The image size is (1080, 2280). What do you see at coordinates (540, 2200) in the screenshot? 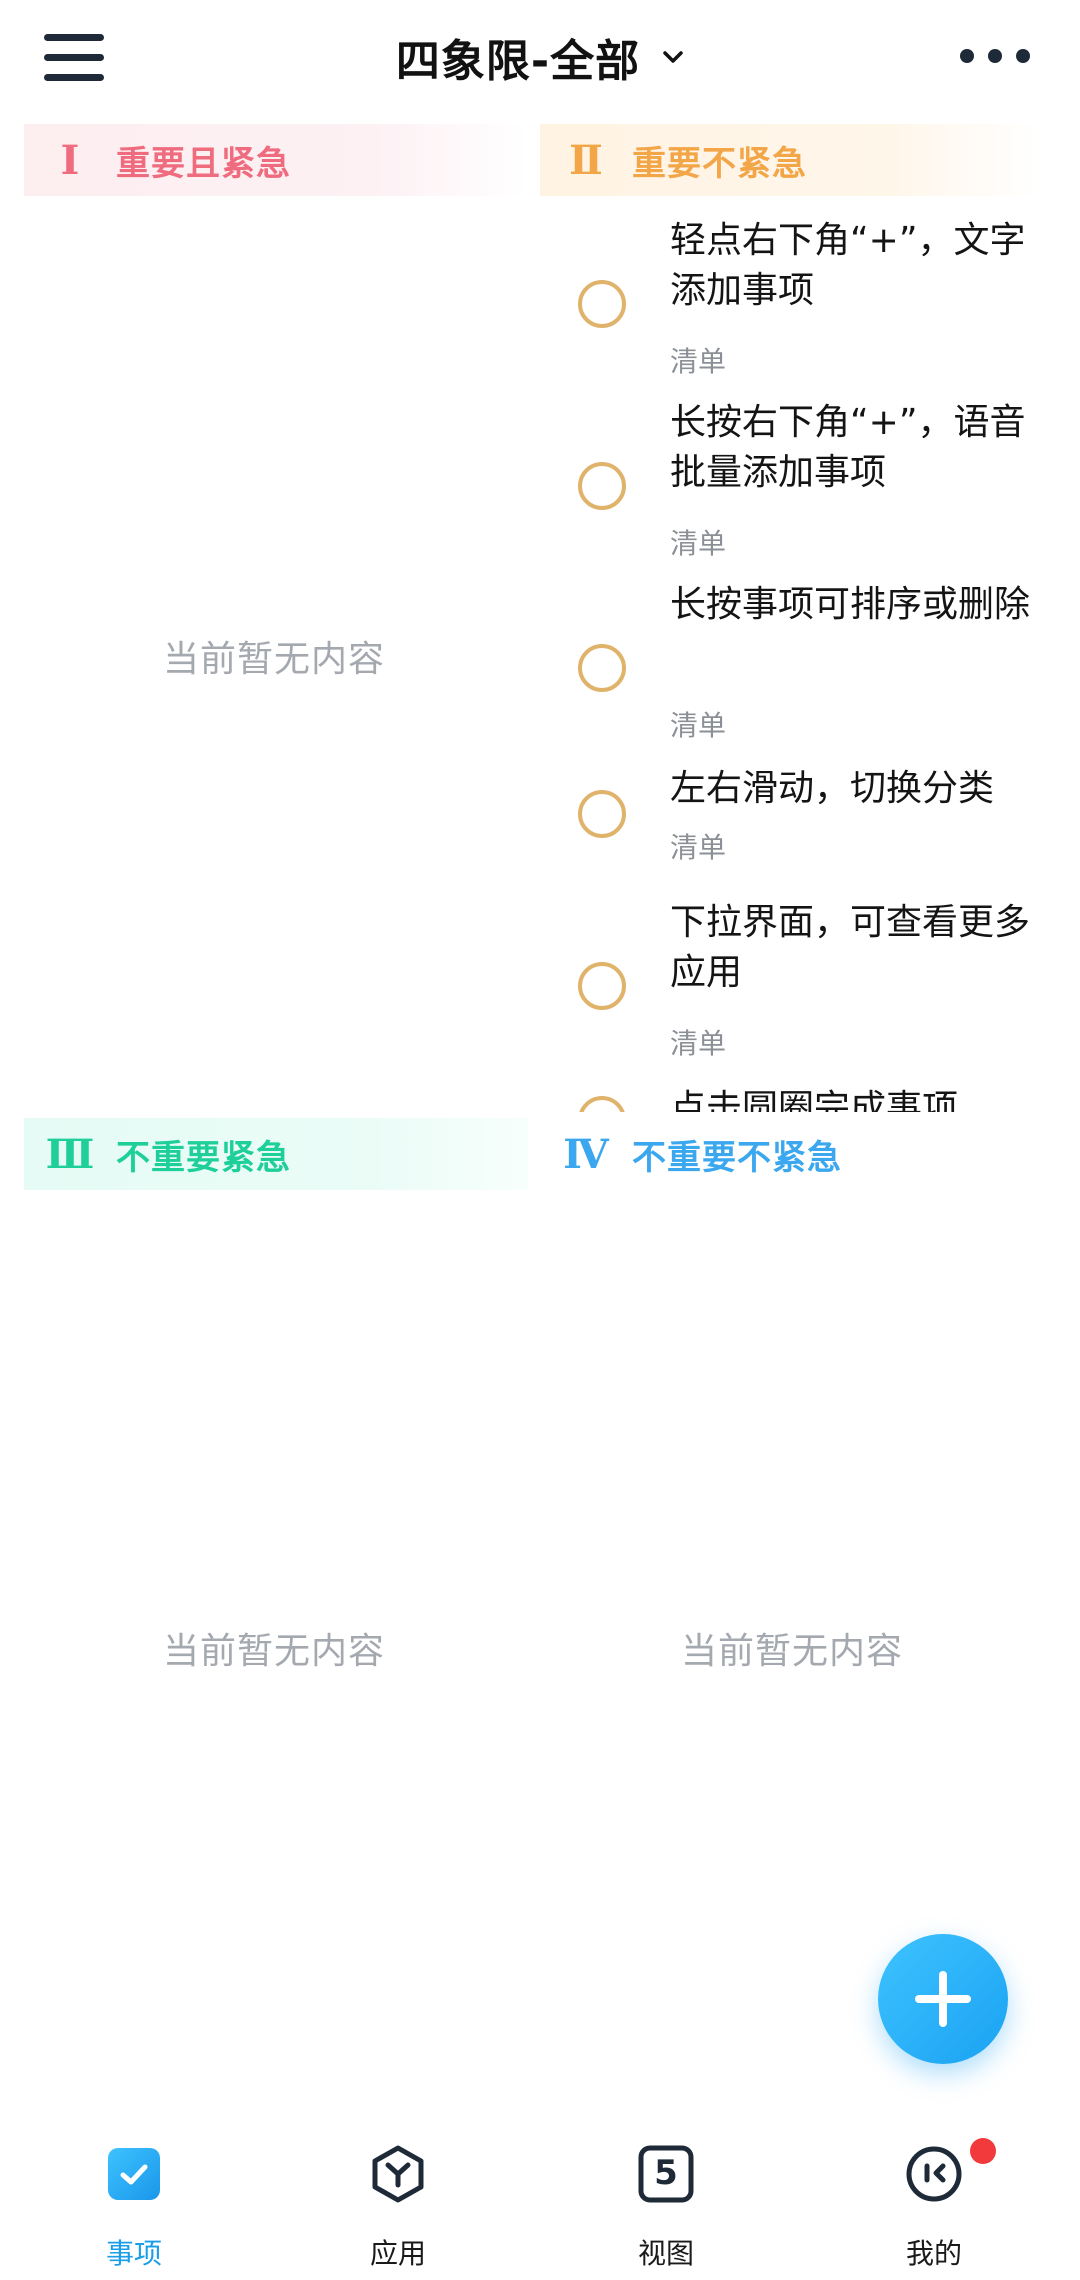
I see `bottom-nav: 事项 应用 5 视图 我的` at bounding box center [540, 2200].